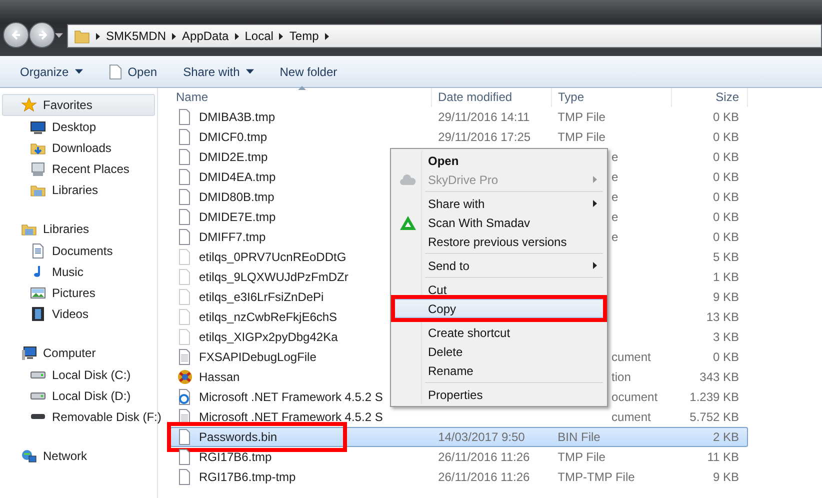 The width and height of the screenshot is (822, 498). I want to click on type-cell: tion, so click(621, 377).